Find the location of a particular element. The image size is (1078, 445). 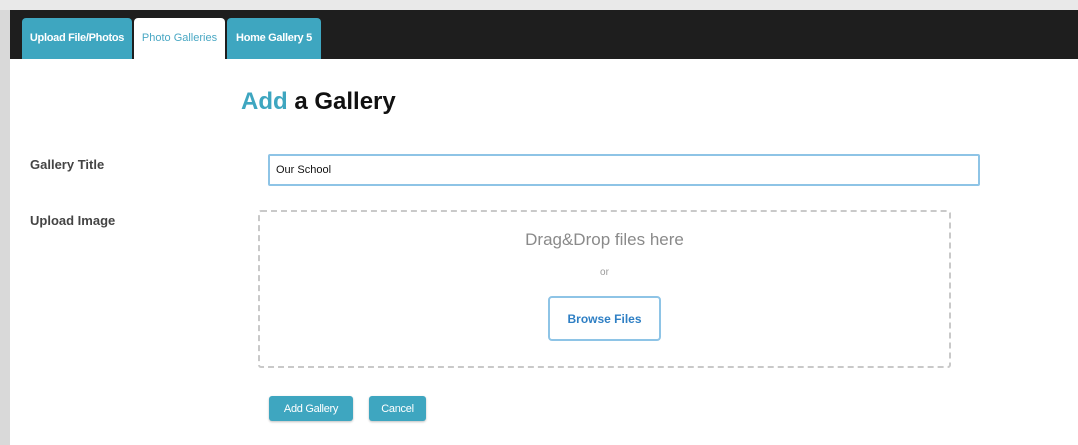

gallery-title-label: Gallery Title is located at coordinates (67, 164).